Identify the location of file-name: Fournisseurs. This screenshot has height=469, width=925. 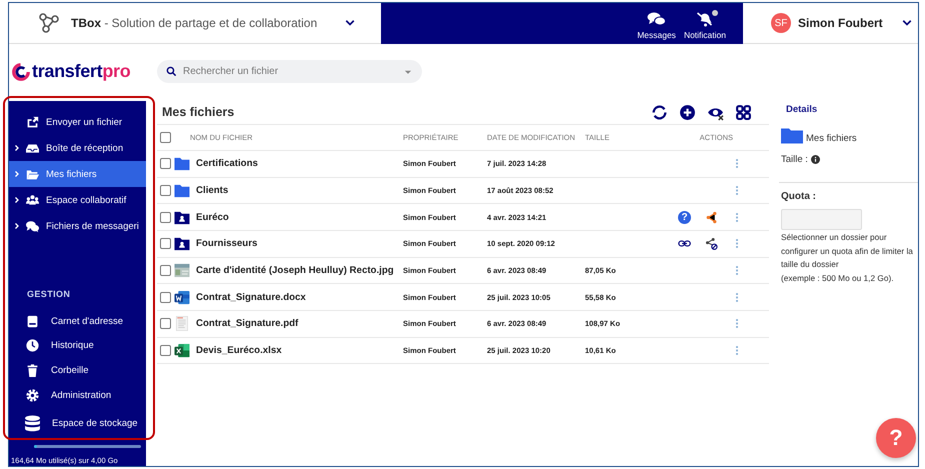
(227, 244).